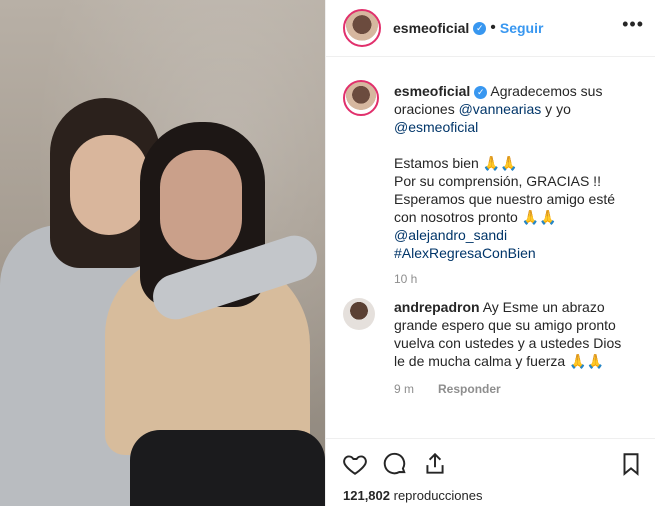 The width and height of the screenshot is (655, 507). What do you see at coordinates (469, 389) in the screenshot?
I see `reply-button: Responder` at bounding box center [469, 389].